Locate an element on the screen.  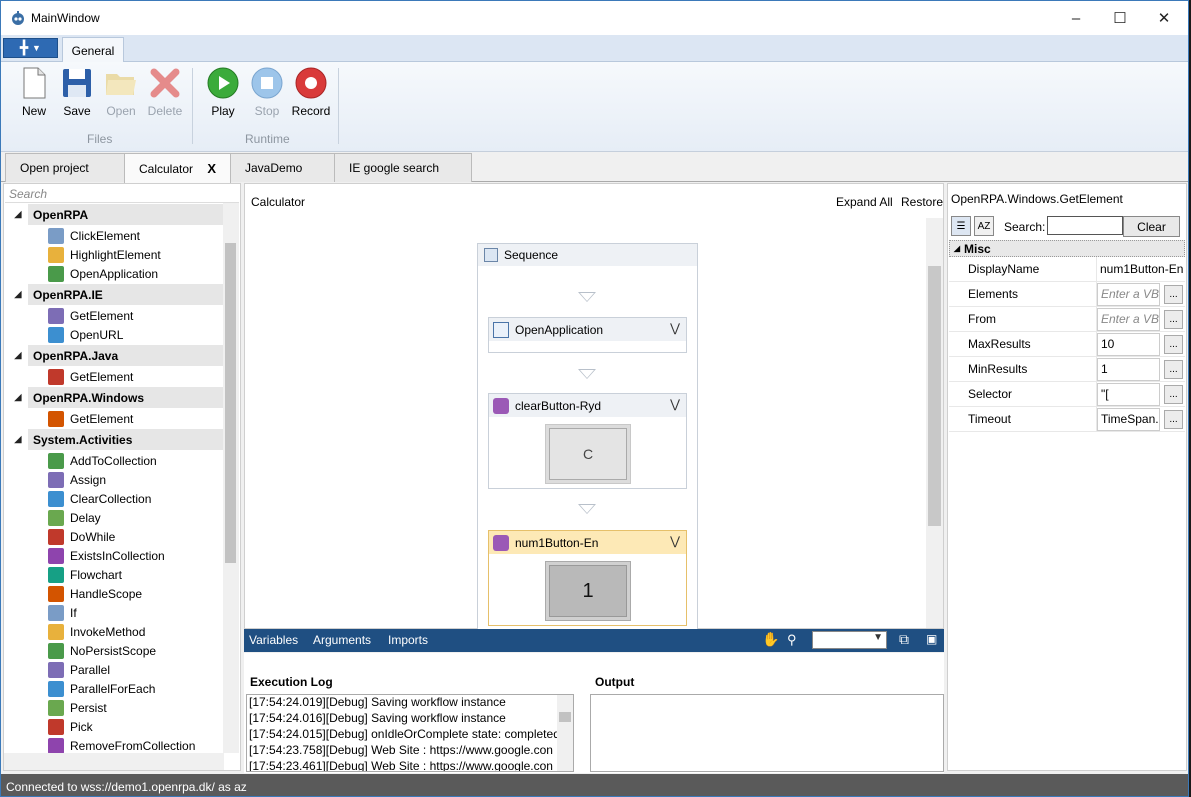
toolbox-item: If is located at coordinates (114, 612).